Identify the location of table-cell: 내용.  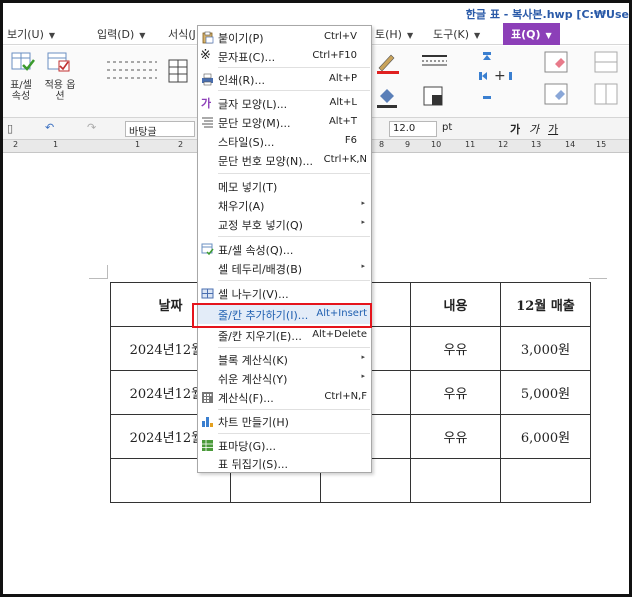
(455, 304).